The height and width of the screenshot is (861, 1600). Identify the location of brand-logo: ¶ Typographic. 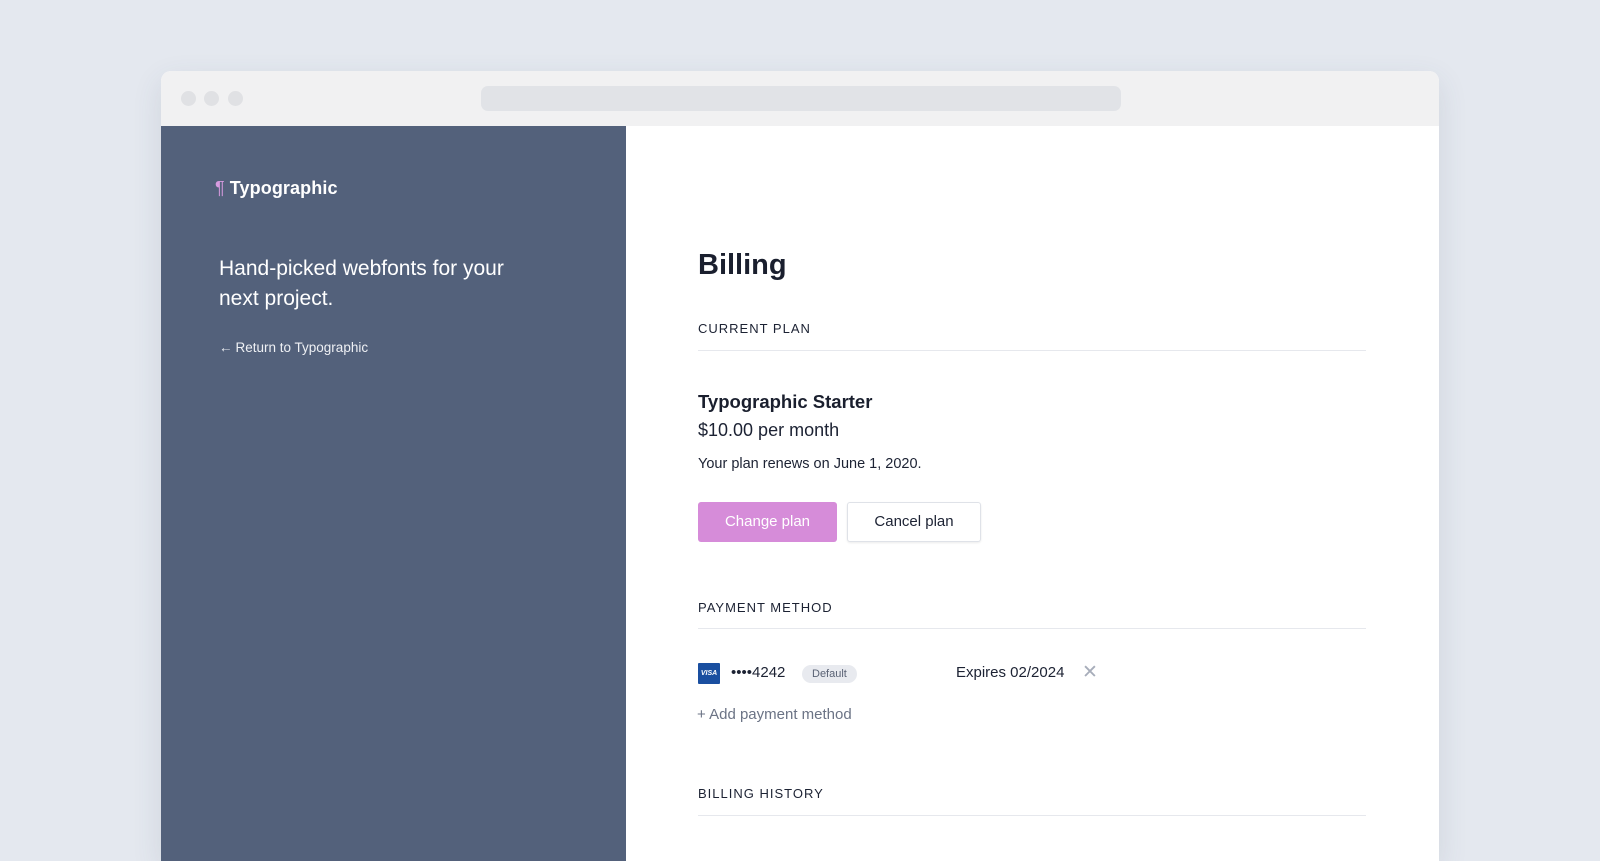
(276, 188).